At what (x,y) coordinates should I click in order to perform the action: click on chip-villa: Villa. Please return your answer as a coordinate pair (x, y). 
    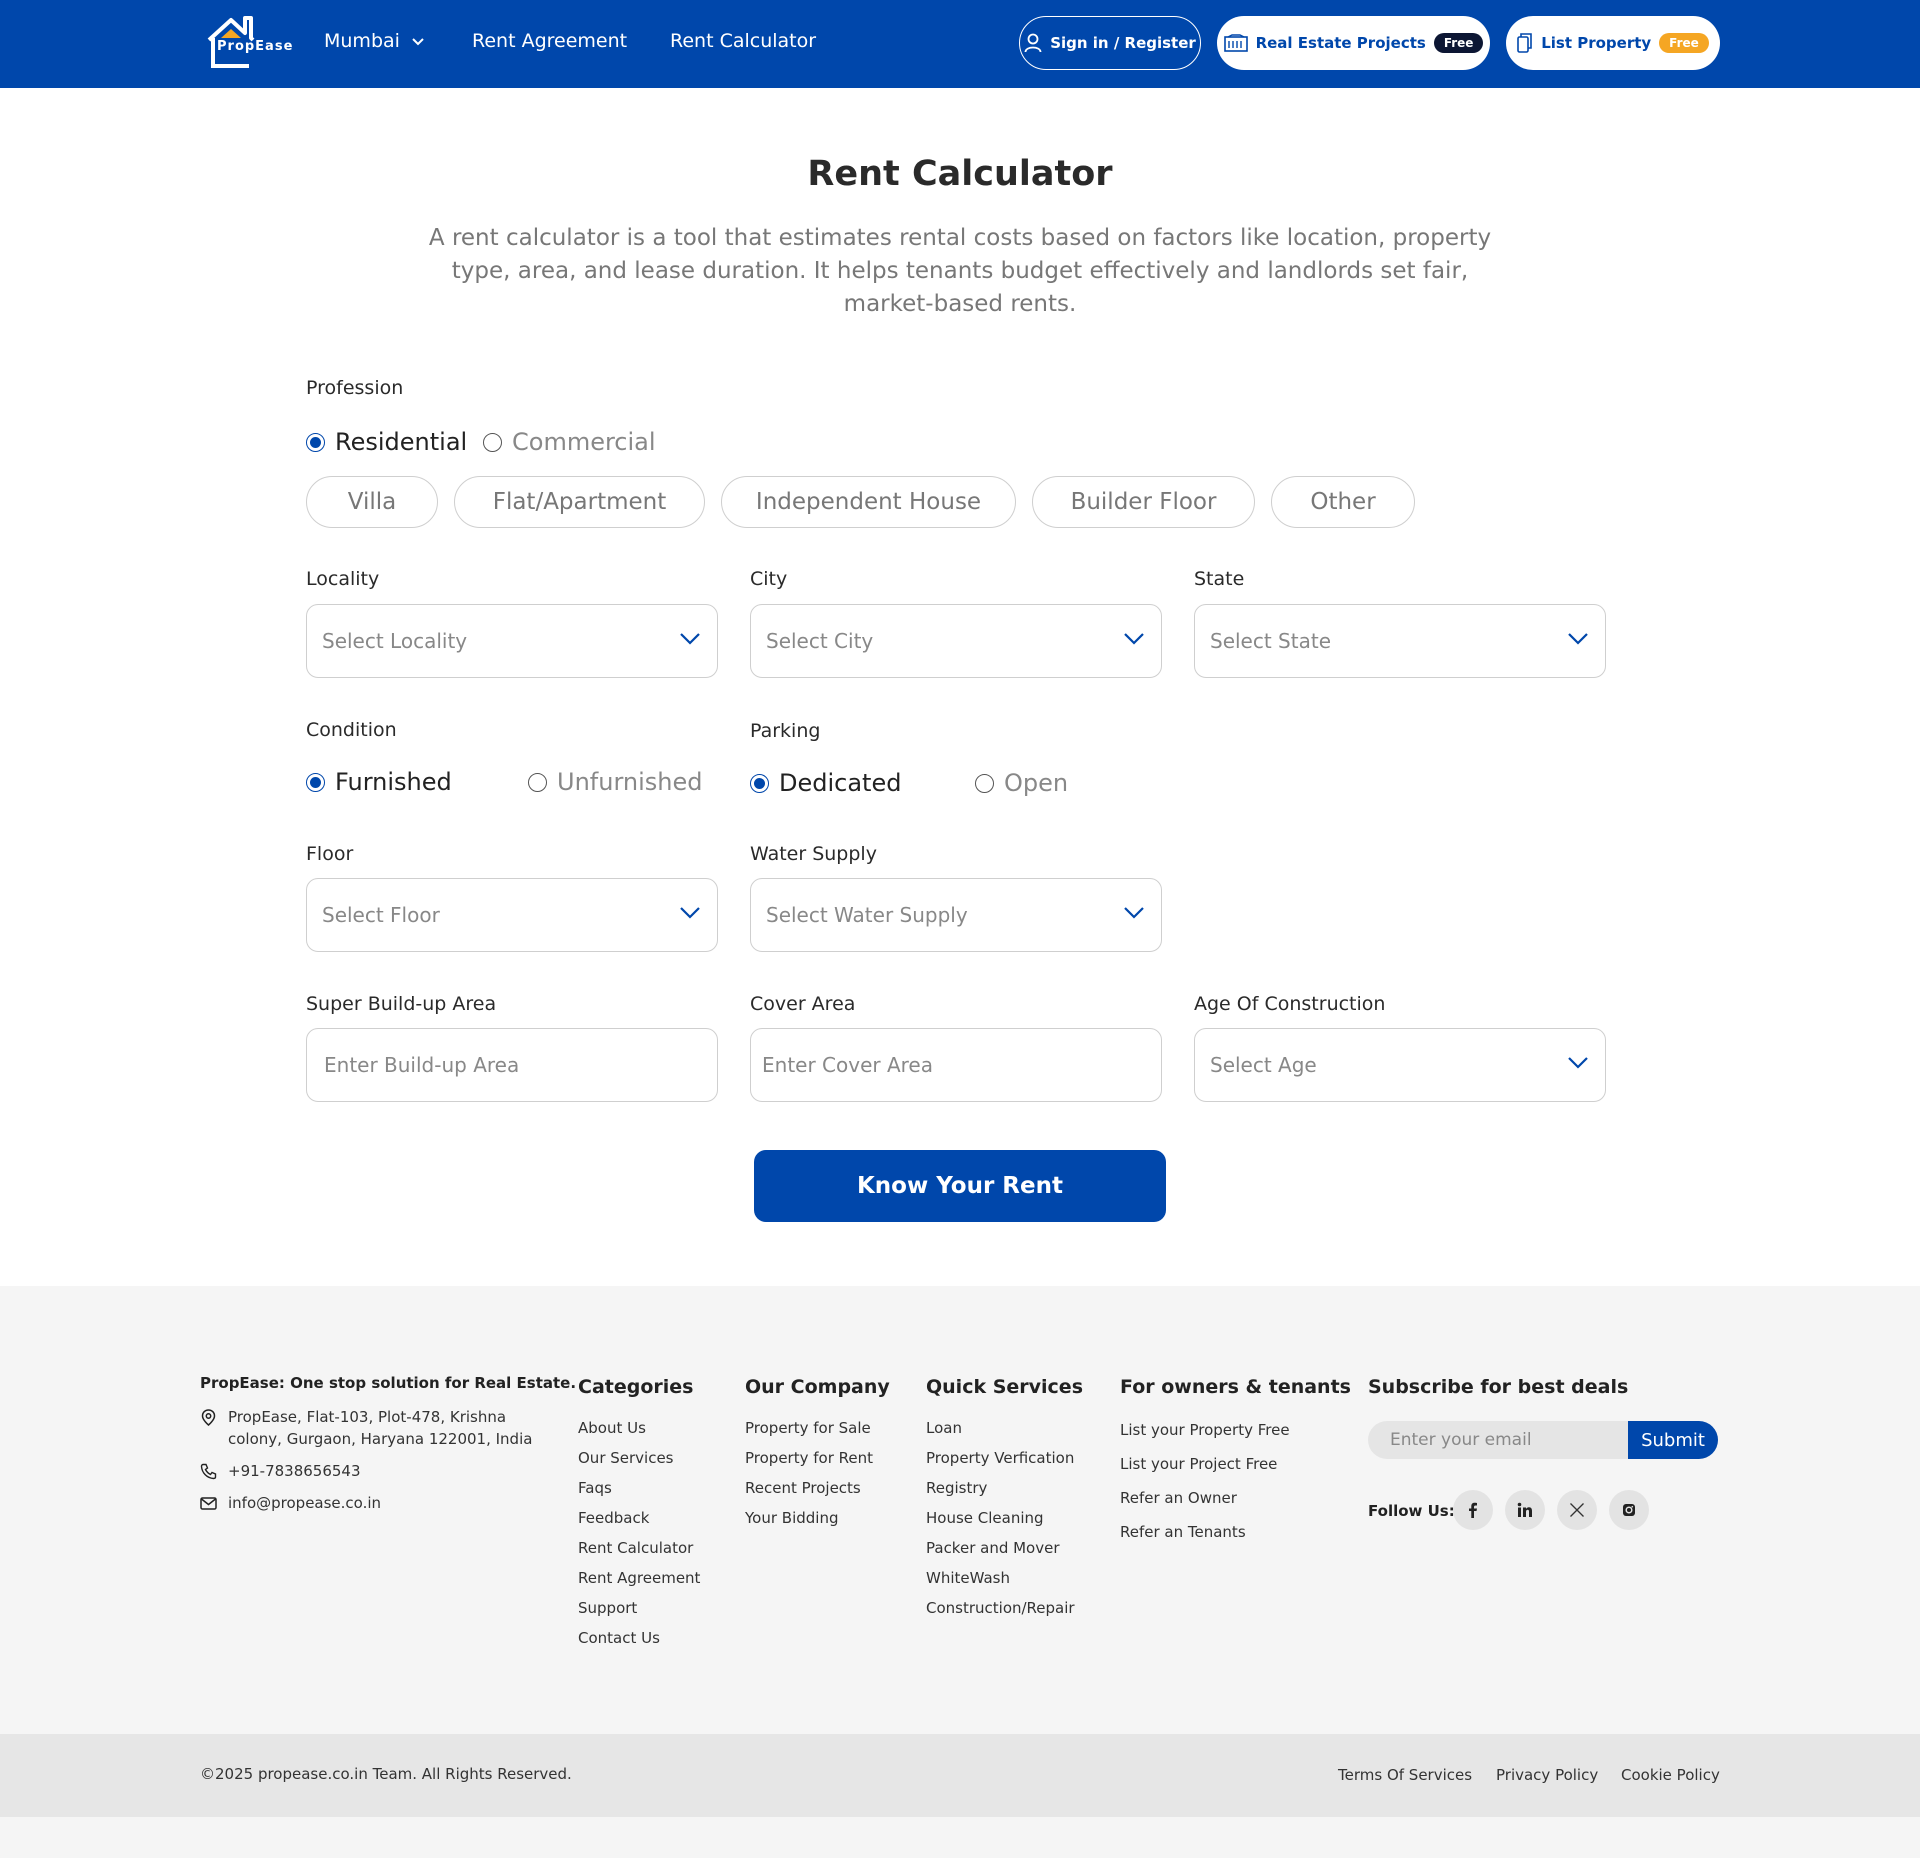
    Looking at the image, I should click on (372, 502).